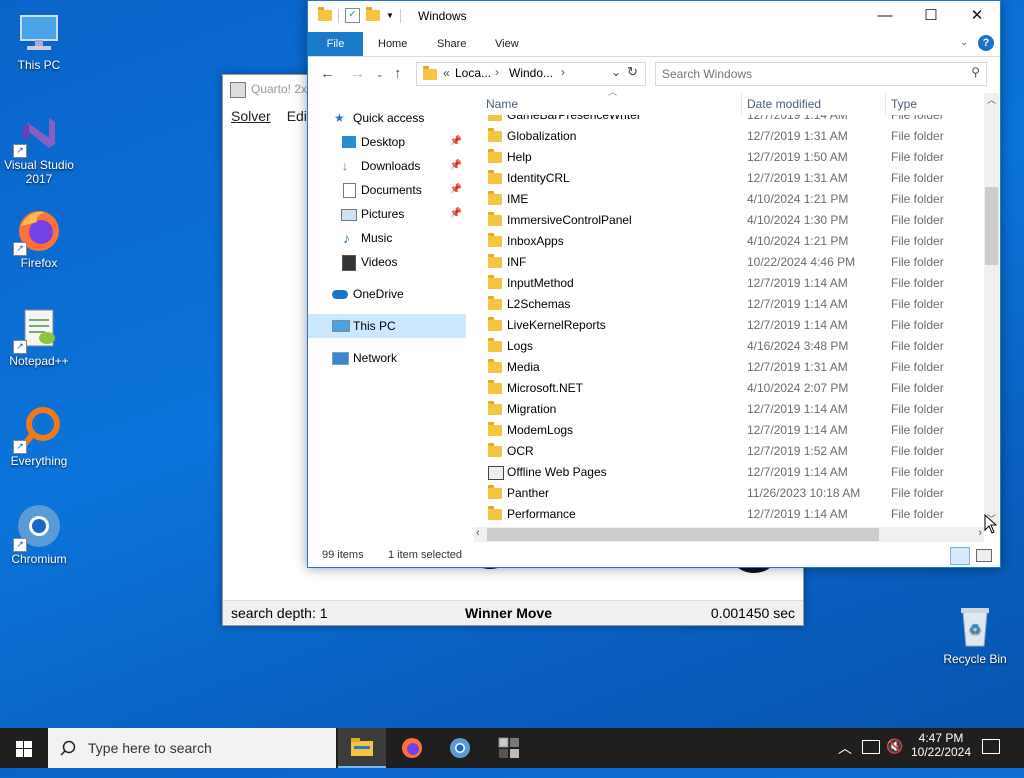  Describe the element at coordinates (986, 43) in the screenshot. I see `help-icon: ?` at that location.